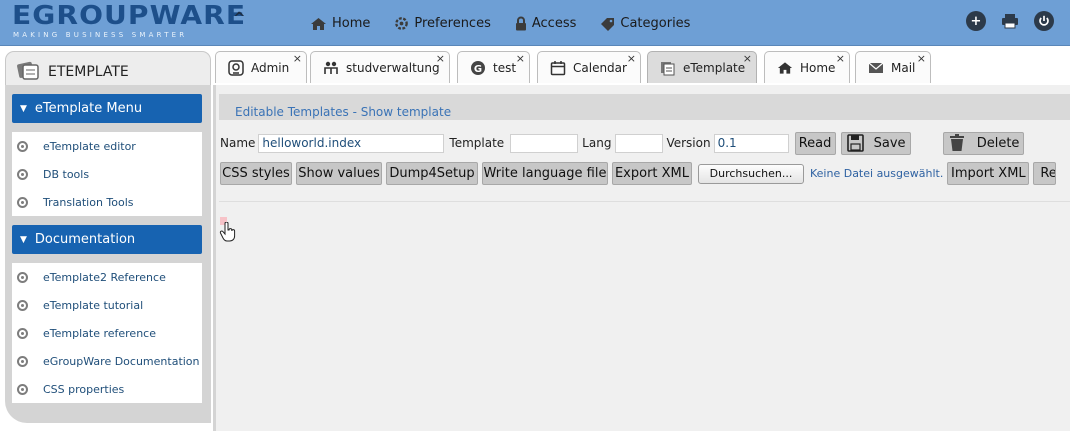  I want to click on sidebox-etemplate-menu-header: ▼ eTemplate Menu, so click(107, 108).